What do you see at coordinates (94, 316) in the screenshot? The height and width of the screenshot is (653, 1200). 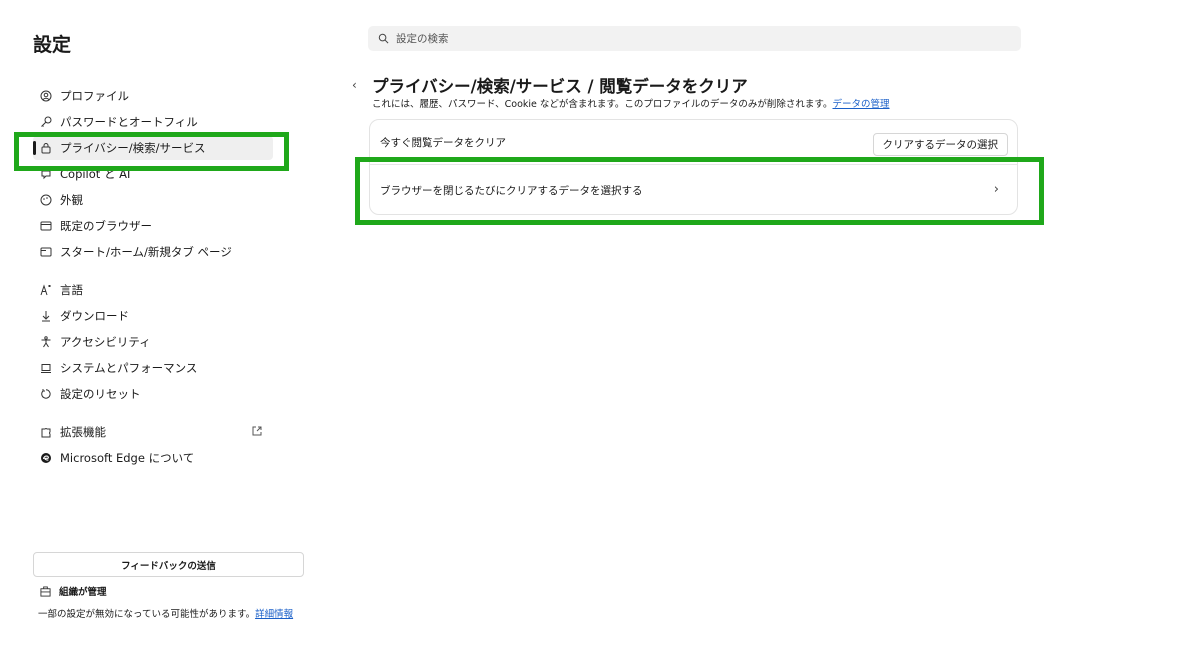 I see `sidebar-item-label: ダウンロード` at bounding box center [94, 316].